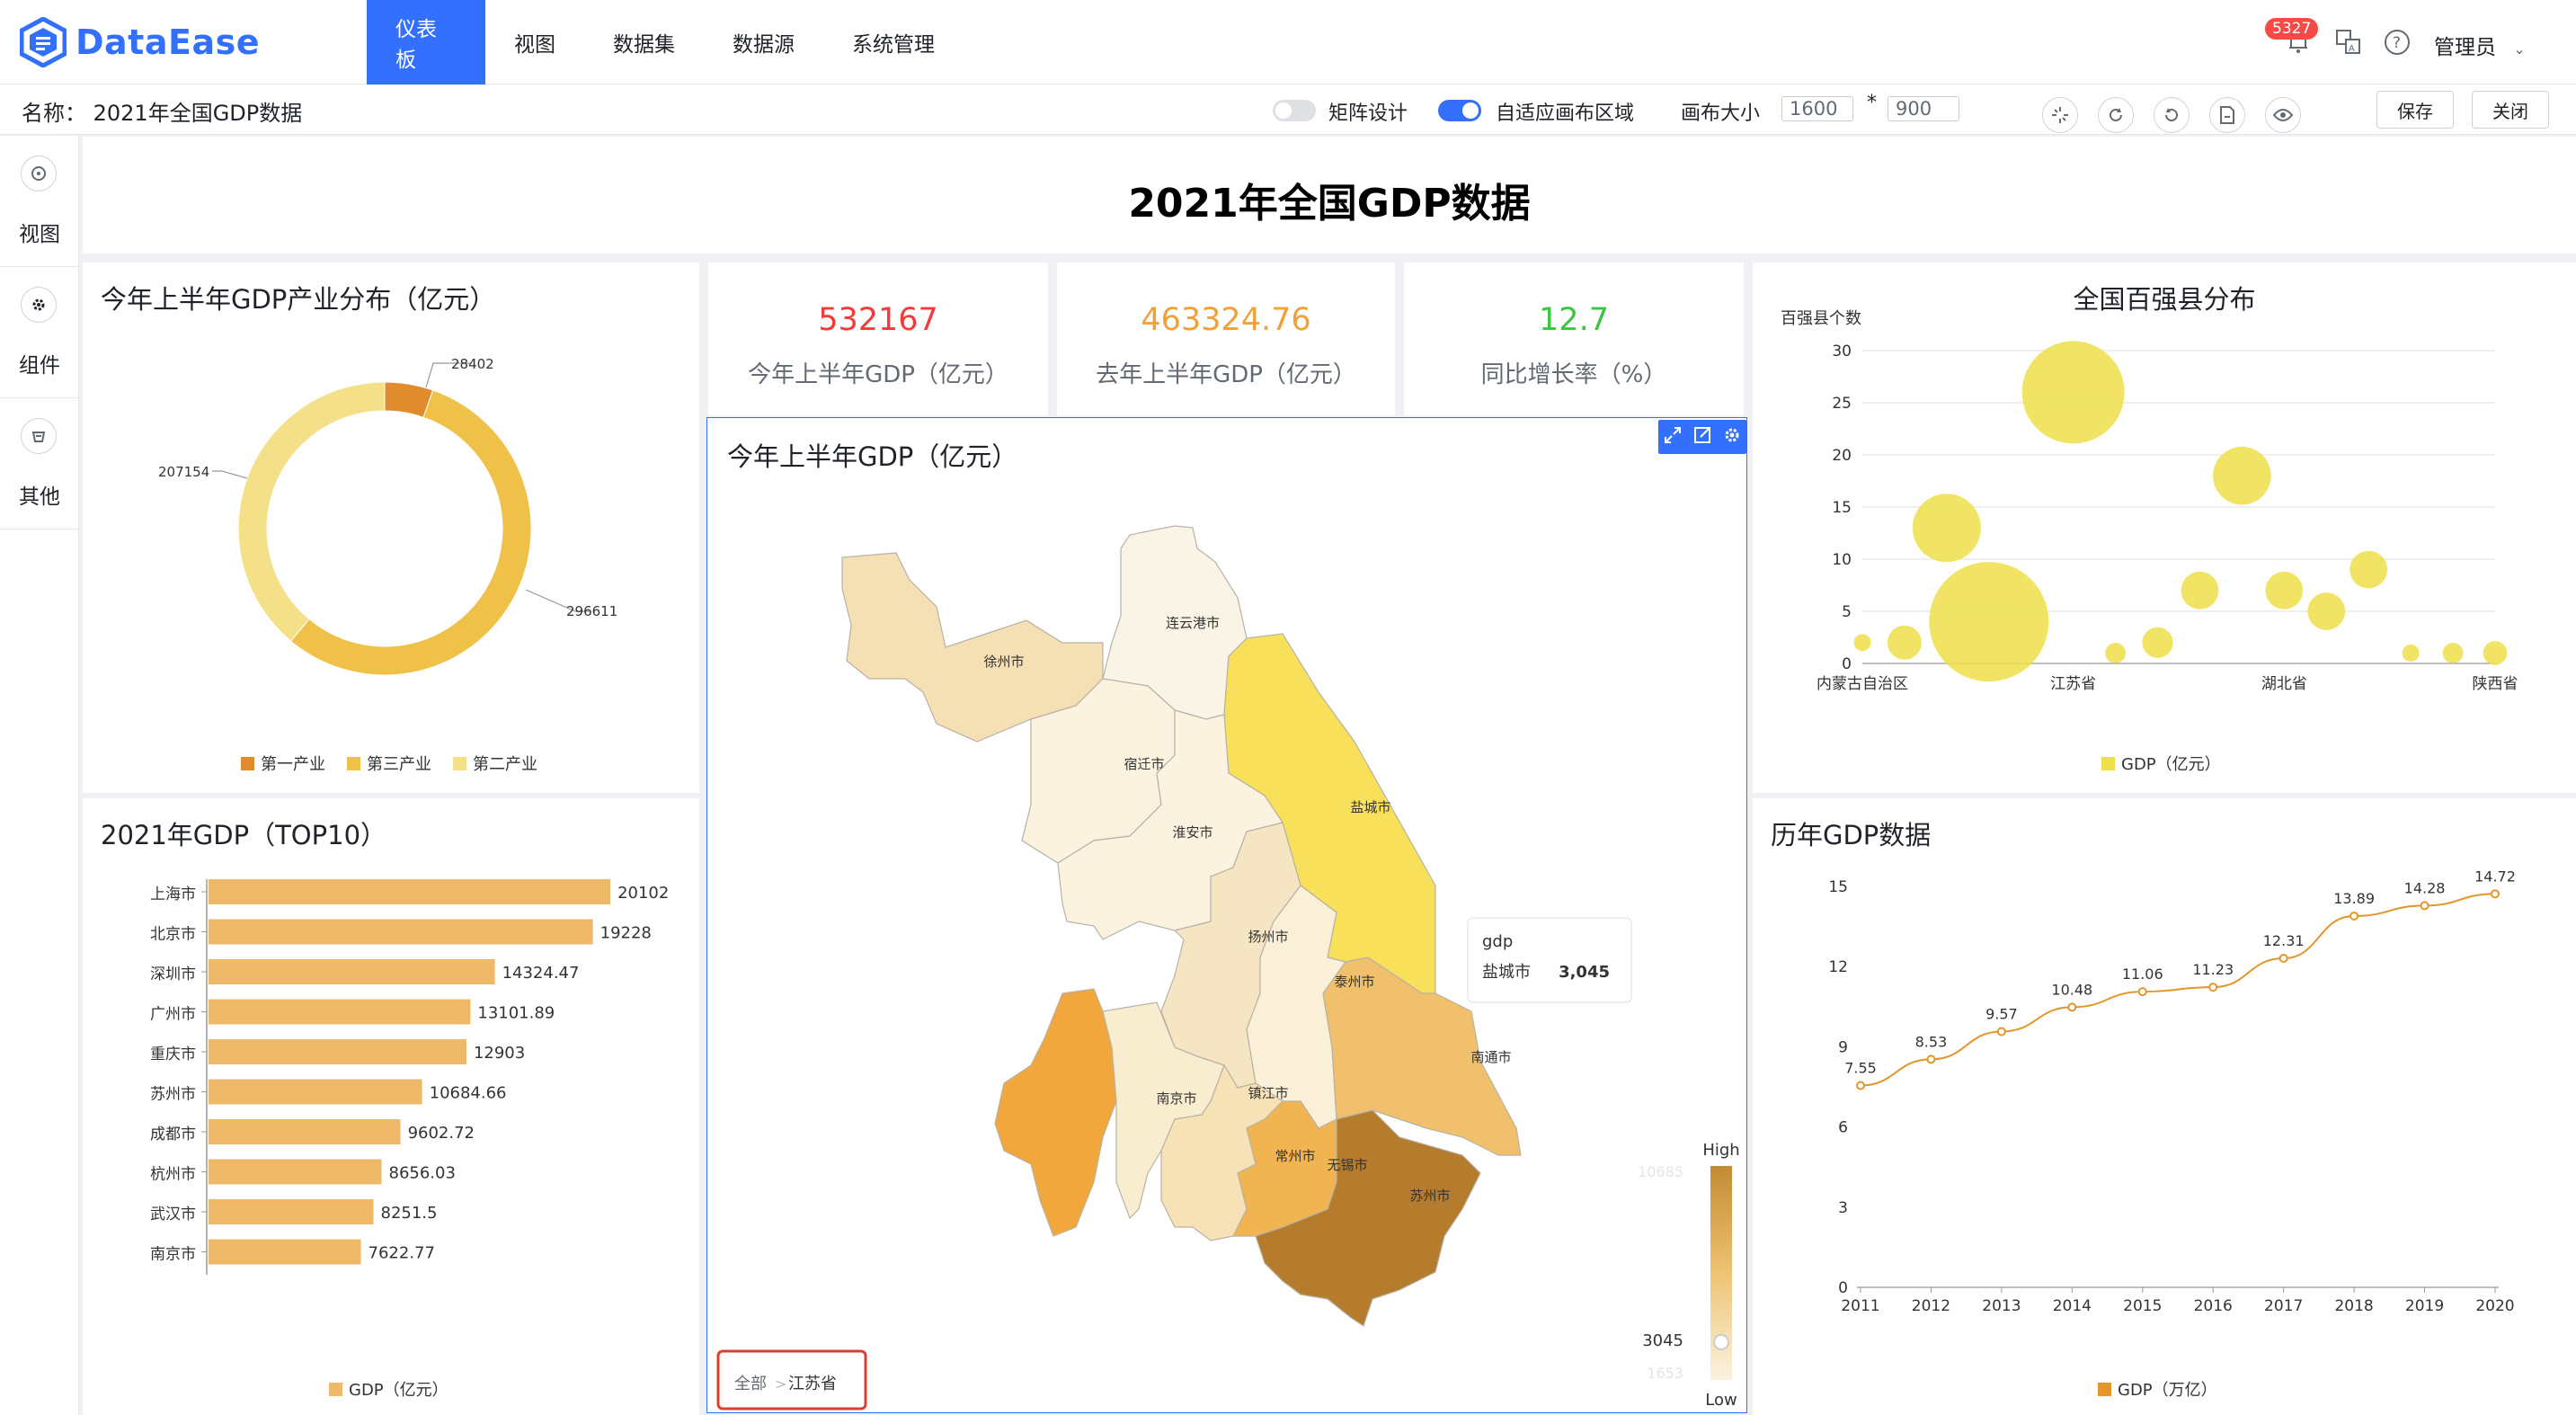  I want to click on bar-value-label: 19228, so click(626, 933).